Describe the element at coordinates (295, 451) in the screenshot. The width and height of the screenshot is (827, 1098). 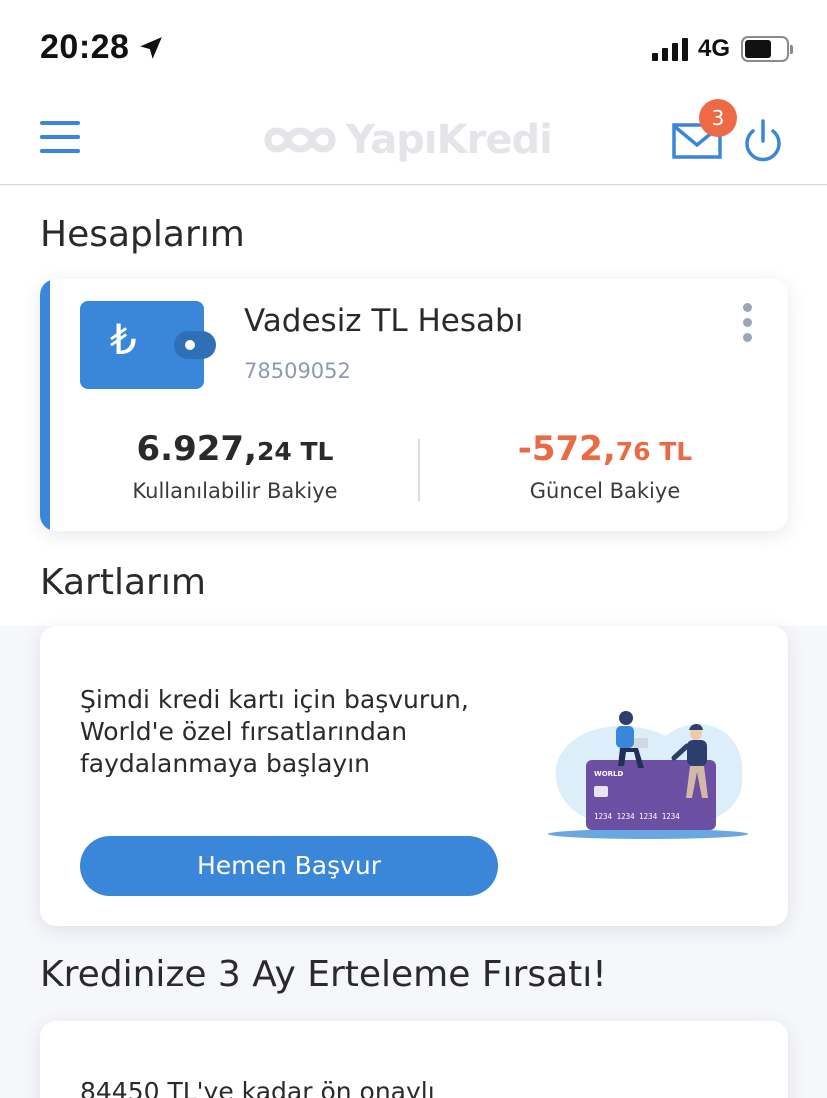
I see `available-balance-dec: 24 TL` at that location.